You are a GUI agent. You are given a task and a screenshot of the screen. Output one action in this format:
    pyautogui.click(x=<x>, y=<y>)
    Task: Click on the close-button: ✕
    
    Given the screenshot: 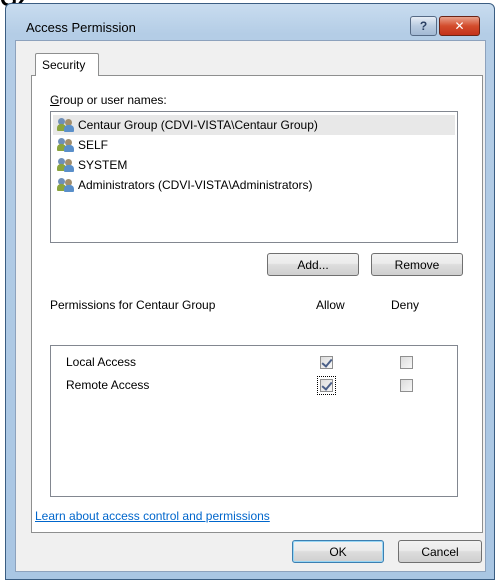 What is the action you would take?
    pyautogui.click(x=459, y=26)
    